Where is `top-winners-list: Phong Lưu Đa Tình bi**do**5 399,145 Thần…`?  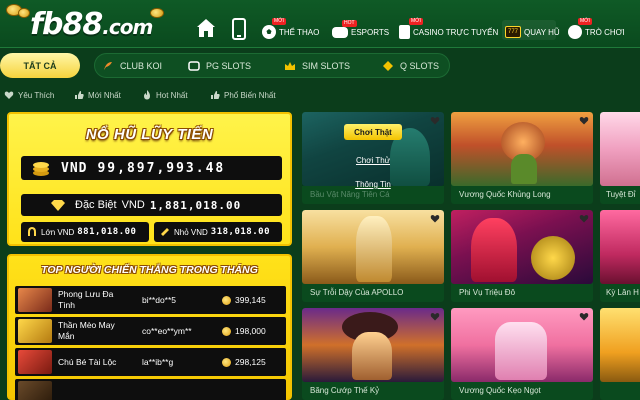
top-winners-list: Phong Lưu Đa Tình bi**do**5 399,145 Thần… is located at coordinates (150, 343).